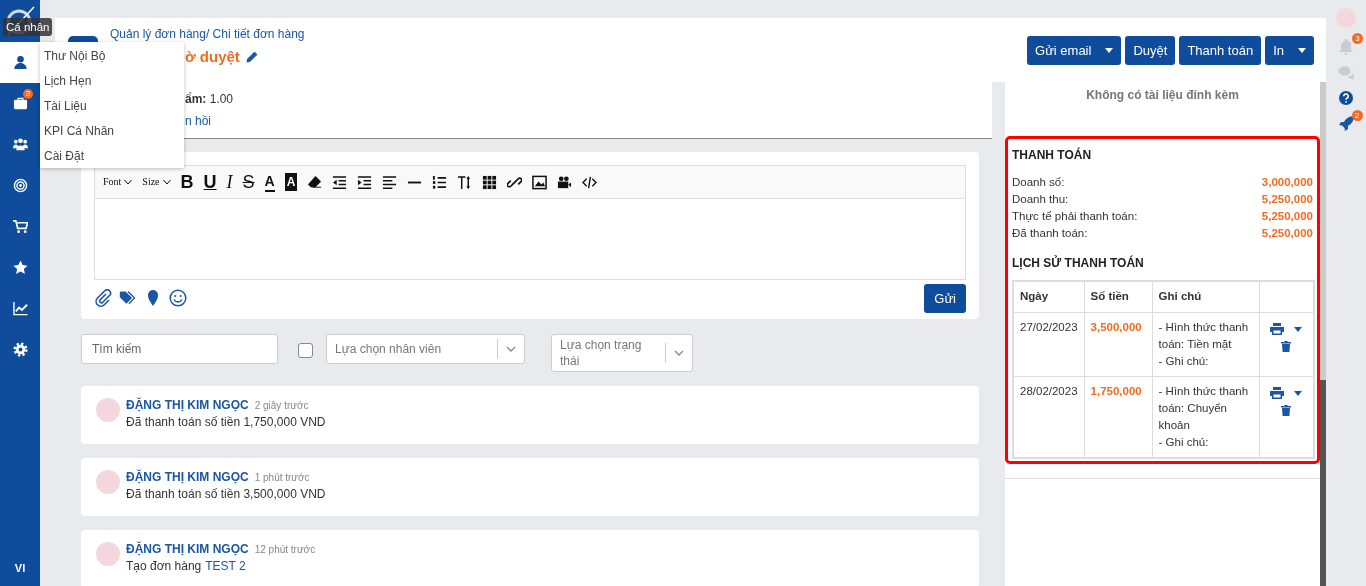  What do you see at coordinates (465, 182) in the screenshot?
I see `line-height-icon` at bounding box center [465, 182].